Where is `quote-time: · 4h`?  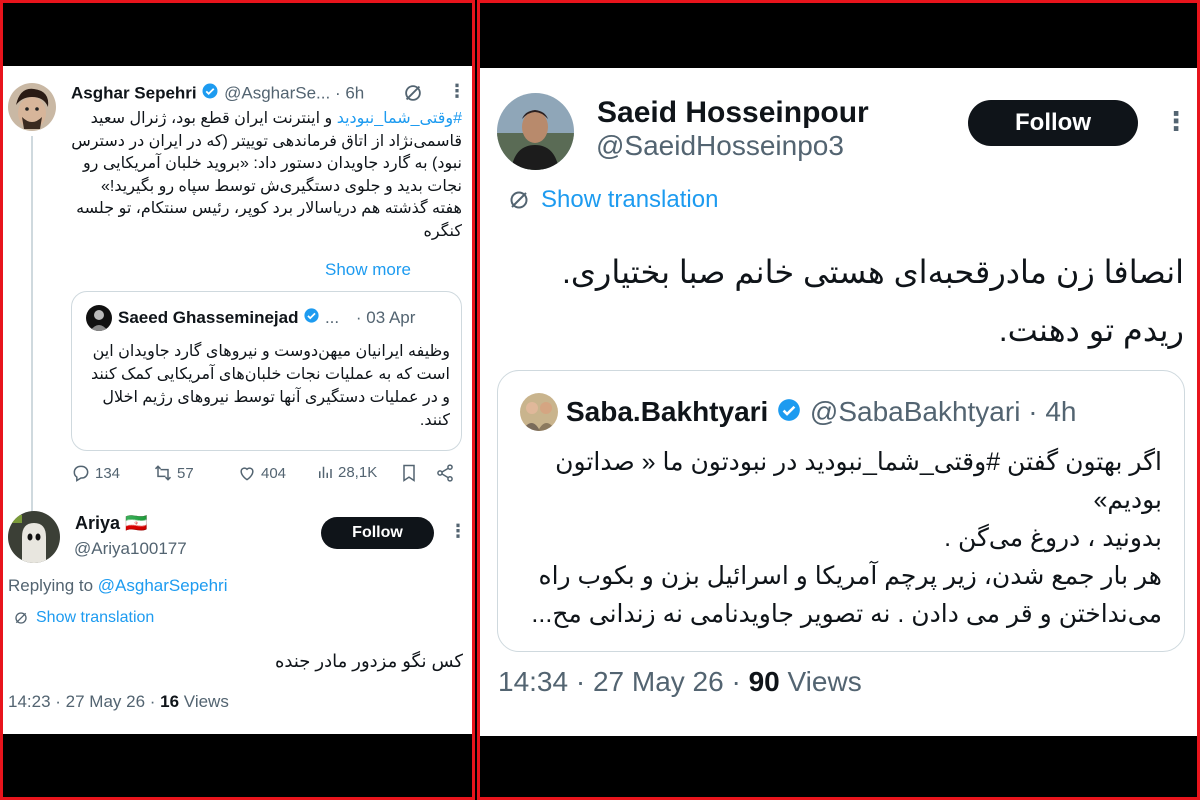
quote-time: · 4h is located at coordinates (1052, 411).